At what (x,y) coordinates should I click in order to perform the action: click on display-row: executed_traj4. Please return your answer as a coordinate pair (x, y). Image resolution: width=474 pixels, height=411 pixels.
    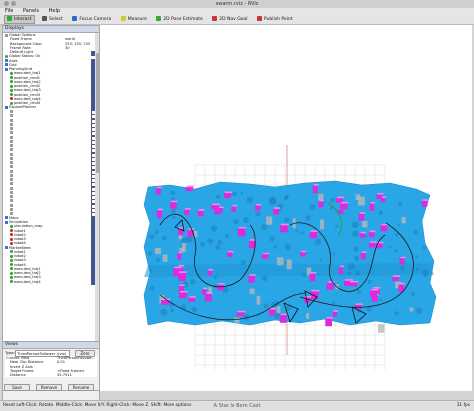
    Looking at the image, I should click on (49, 282).